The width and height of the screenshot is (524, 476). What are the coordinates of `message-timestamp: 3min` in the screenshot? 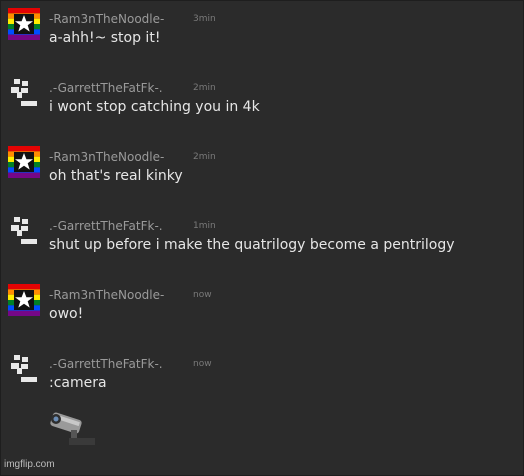 It's located at (204, 19).